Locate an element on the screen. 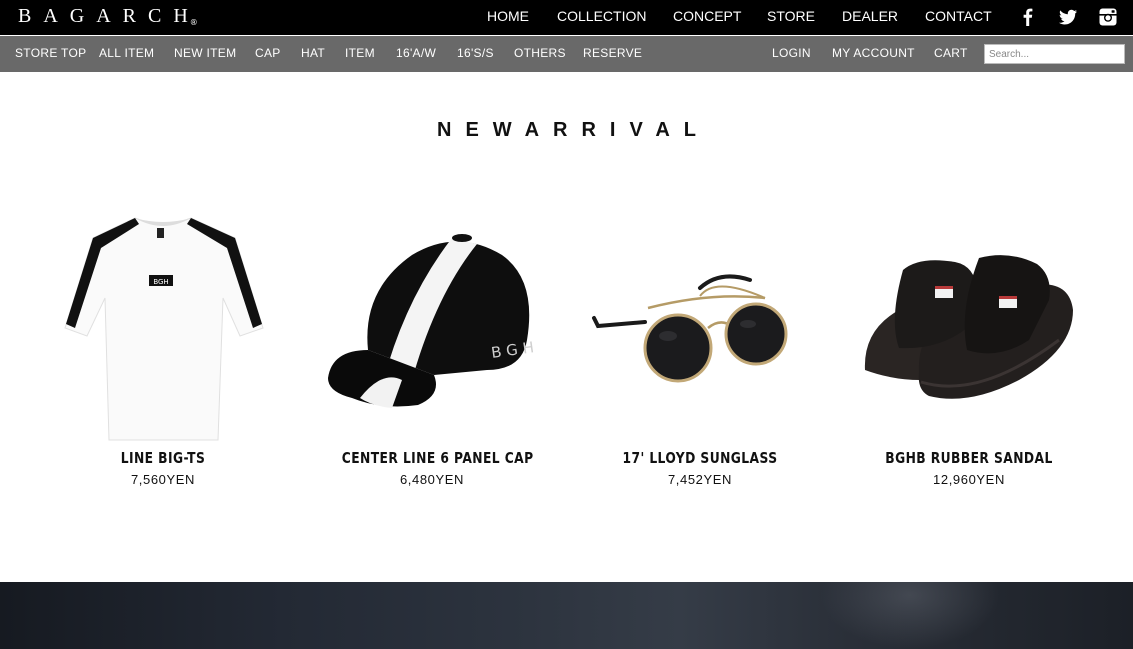 This screenshot has width=1133, height=649. brand-logo-text: BAGARCH is located at coordinates (109, 16).